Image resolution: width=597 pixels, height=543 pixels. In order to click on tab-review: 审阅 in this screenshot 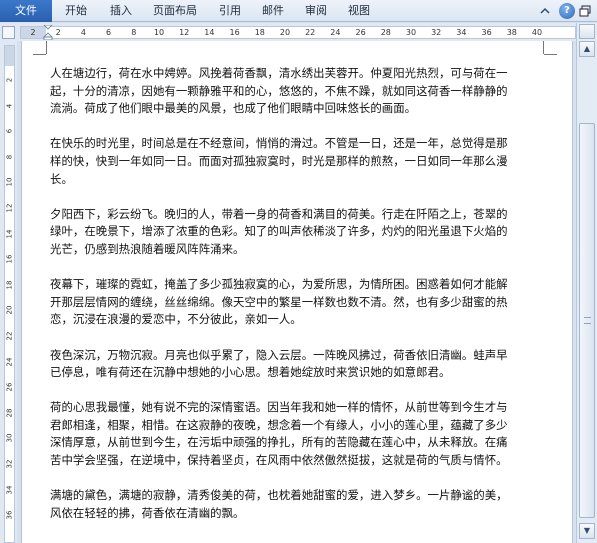, I will do `click(316, 11)`.